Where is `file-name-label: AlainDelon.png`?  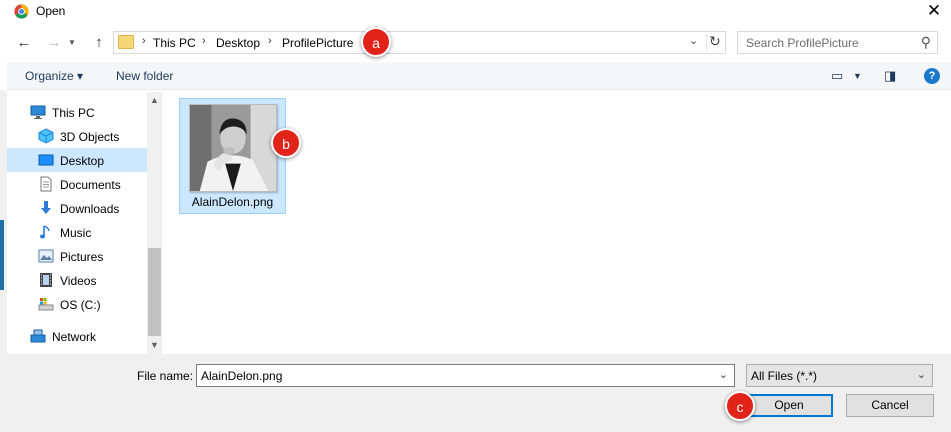 file-name-label: AlainDelon.png is located at coordinates (232, 202).